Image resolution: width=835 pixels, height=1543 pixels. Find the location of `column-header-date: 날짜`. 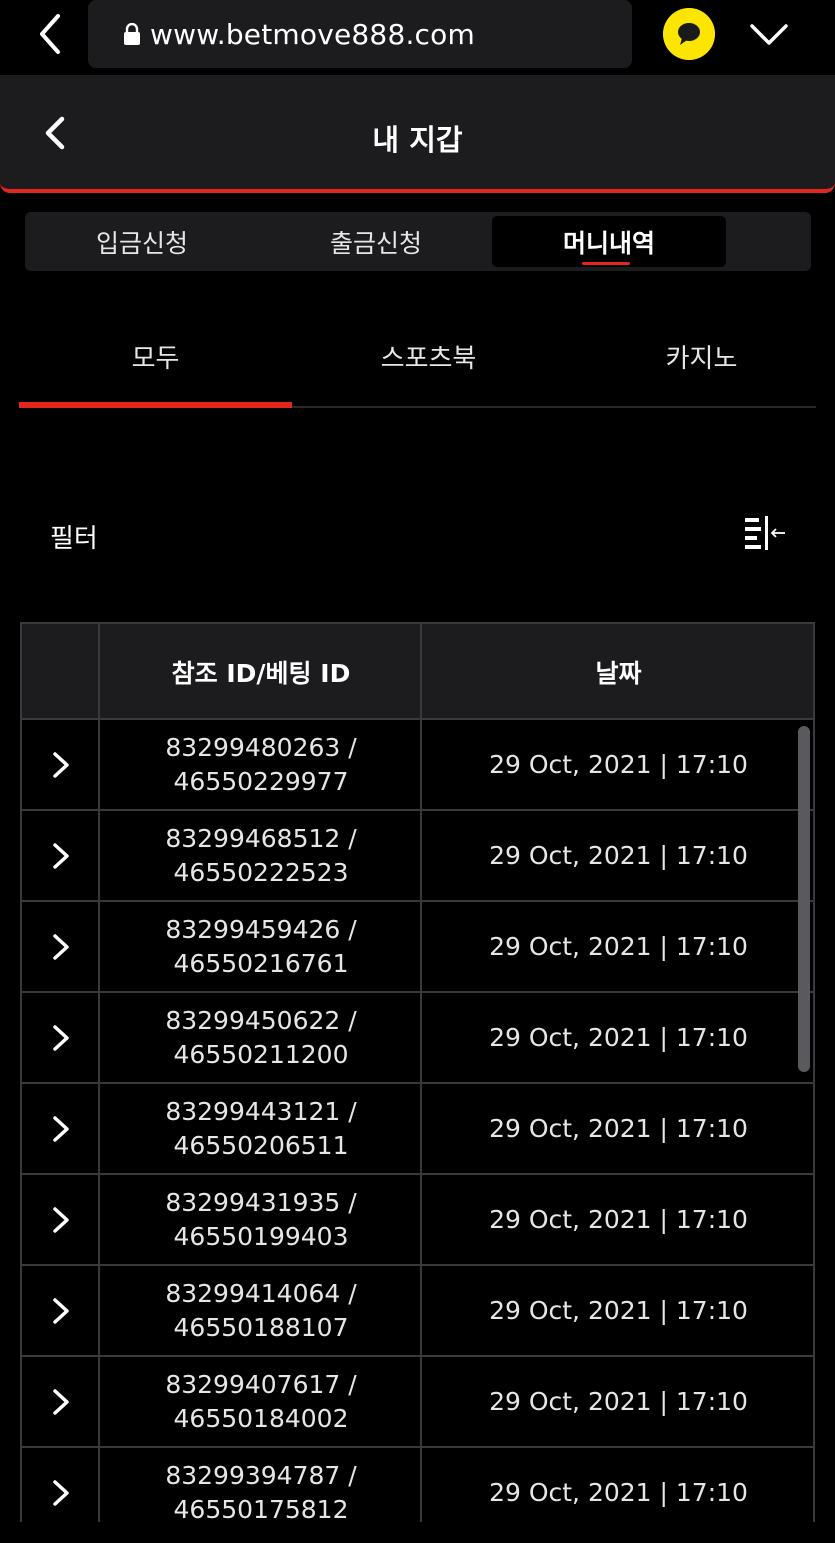

column-header-date: 날짜 is located at coordinates (618, 673).